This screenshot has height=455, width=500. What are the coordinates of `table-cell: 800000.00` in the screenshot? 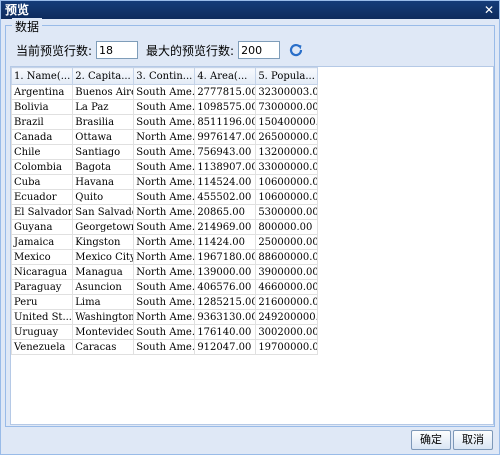 It's located at (286, 227).